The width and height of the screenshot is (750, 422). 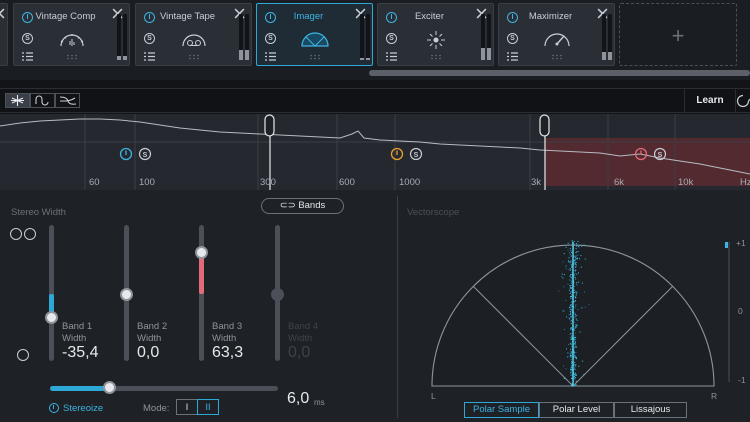 What do you see at coordinates (686, 182) in the screenshot?
I see `freq-label: 10k` at bounding box center [686, 182].